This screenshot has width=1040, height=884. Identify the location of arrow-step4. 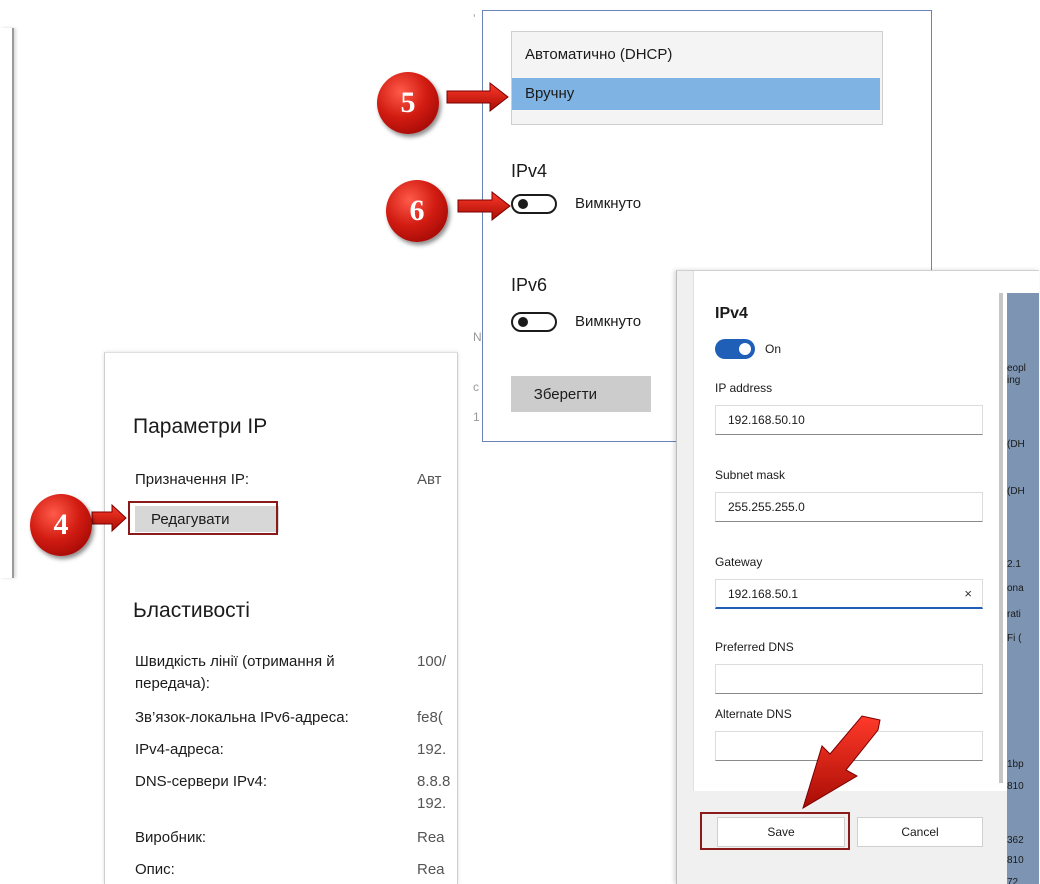
(109, 518).